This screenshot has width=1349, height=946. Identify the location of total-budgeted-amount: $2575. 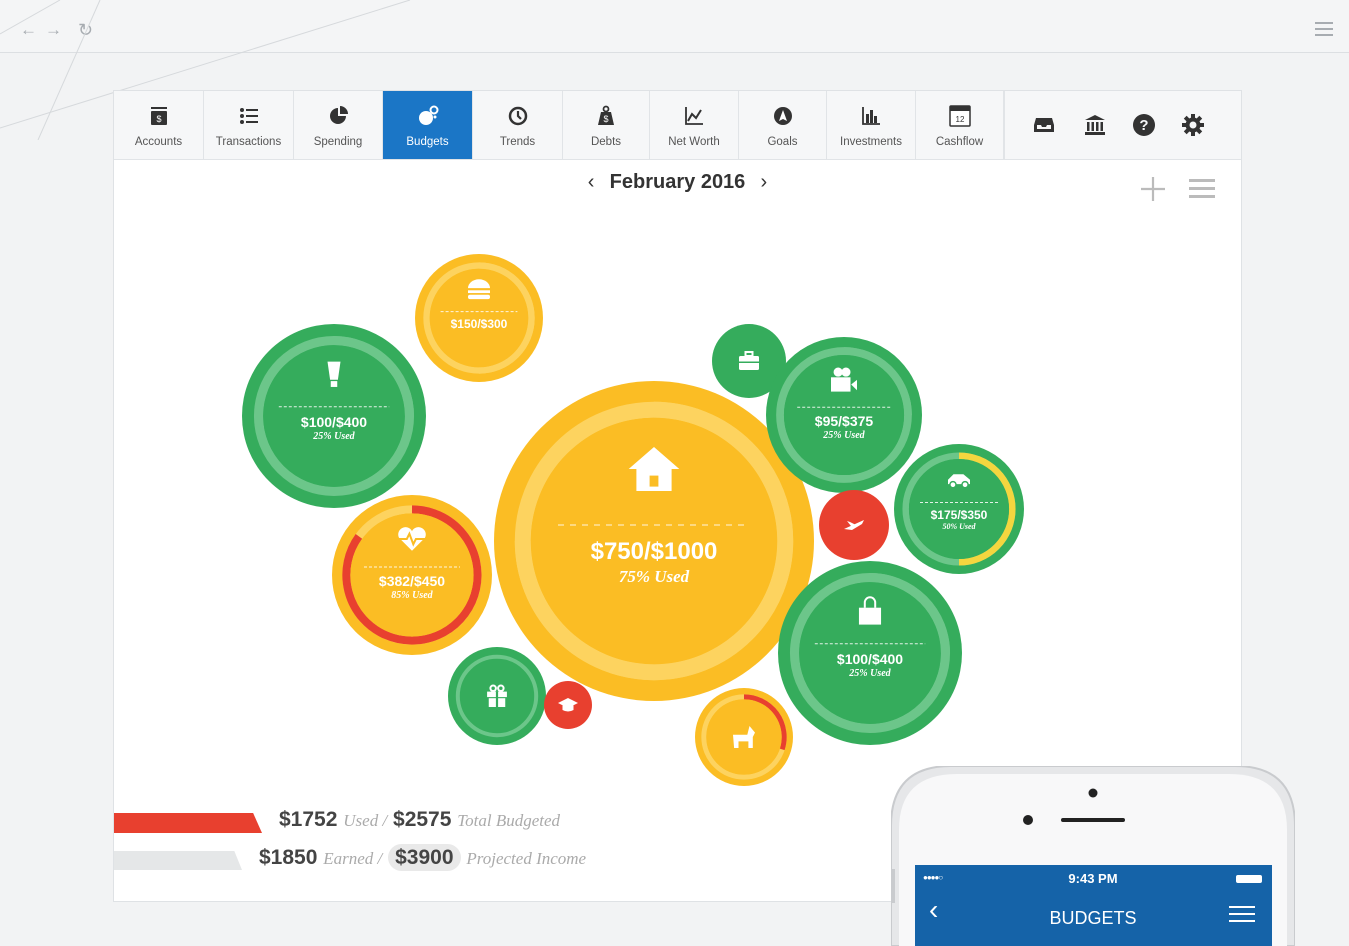
(422, 819).